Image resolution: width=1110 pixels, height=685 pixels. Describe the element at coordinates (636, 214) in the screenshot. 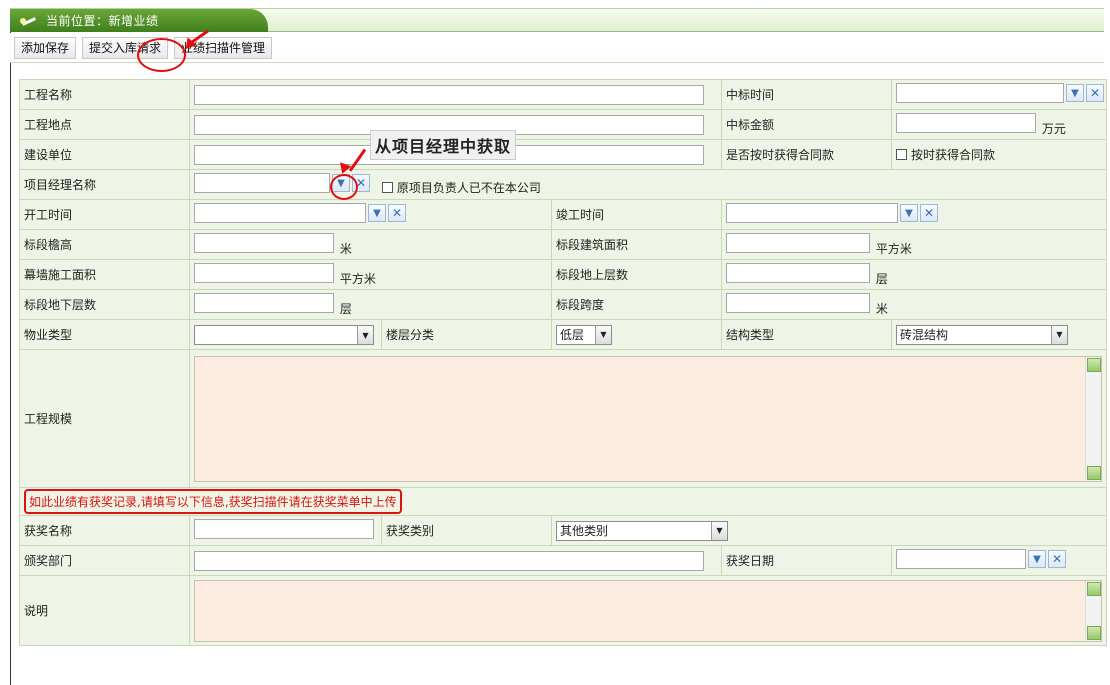

I see `end-time-label: 竣工时间` at that location.